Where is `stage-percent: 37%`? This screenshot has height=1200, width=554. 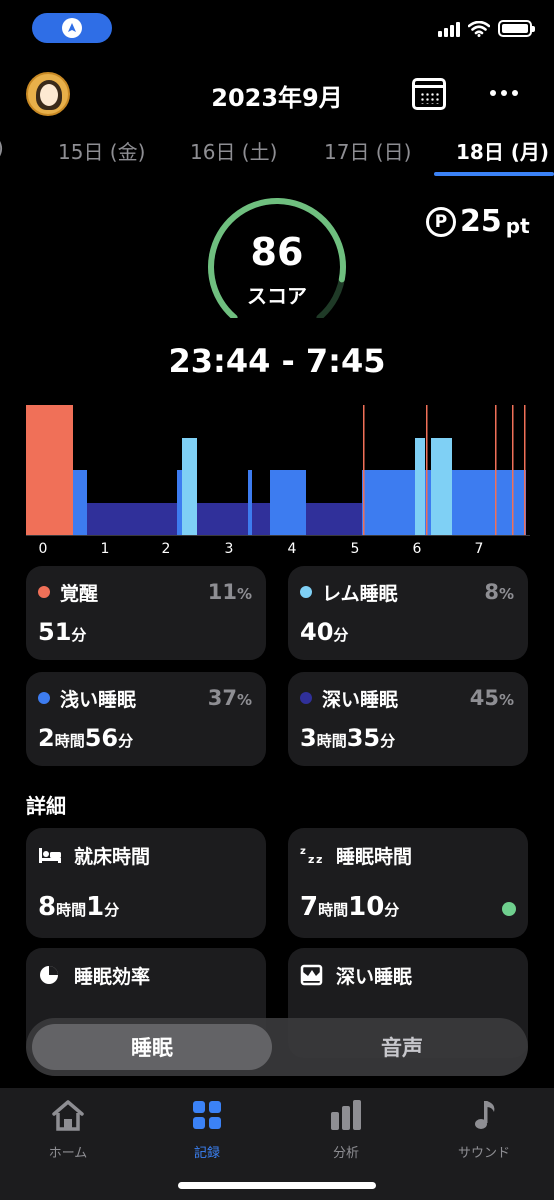 stage-percent: 37% is located at coordinates (229, 698).